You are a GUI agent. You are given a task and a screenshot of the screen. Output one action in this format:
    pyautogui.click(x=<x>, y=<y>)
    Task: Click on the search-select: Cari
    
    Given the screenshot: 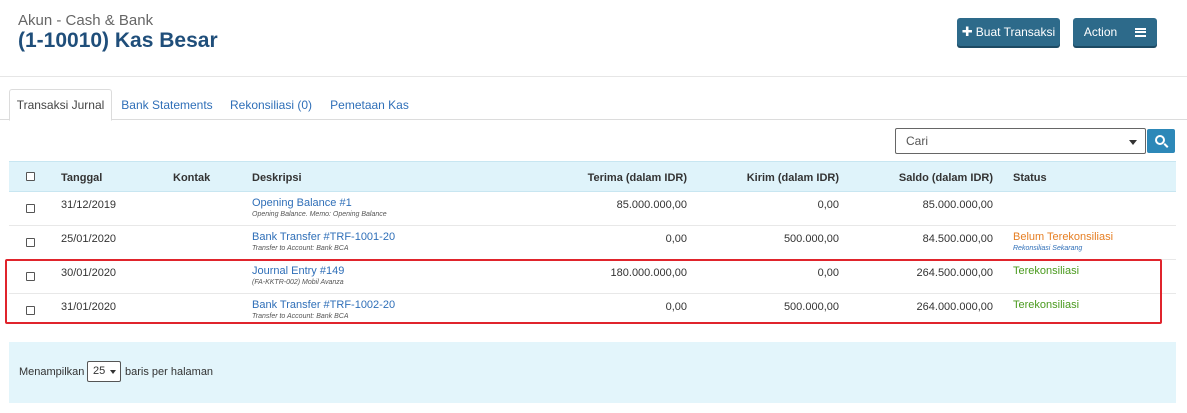 What is the action you would take?
    pyautogui.click(x=1020, y=141)
    